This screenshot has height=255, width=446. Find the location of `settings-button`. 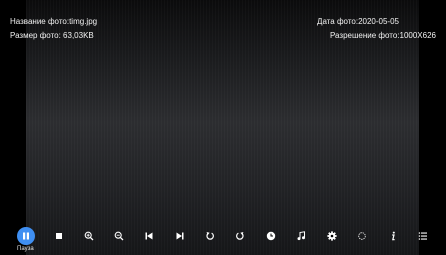

settings-button is located at coordinates (332, 236).